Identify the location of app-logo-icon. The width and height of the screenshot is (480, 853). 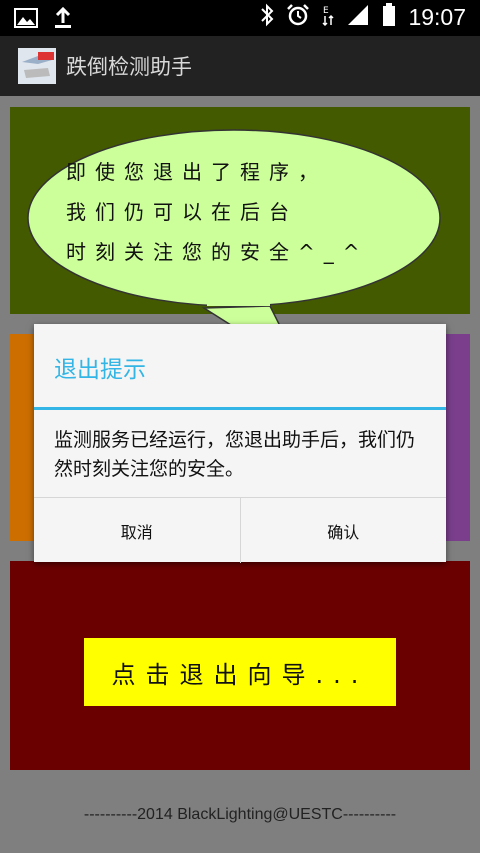
(37, 66).